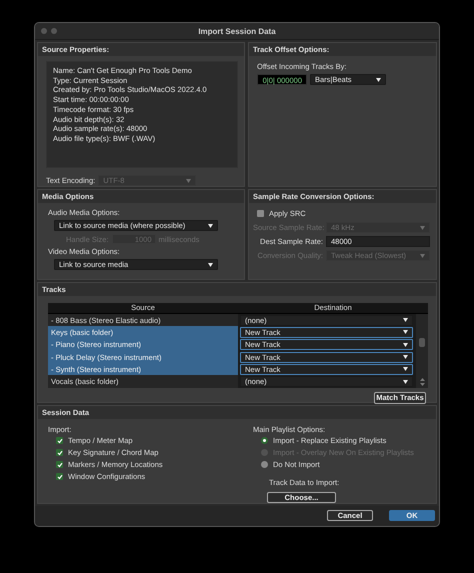  I want to click on scroll-down-icon, so click(422, 384).